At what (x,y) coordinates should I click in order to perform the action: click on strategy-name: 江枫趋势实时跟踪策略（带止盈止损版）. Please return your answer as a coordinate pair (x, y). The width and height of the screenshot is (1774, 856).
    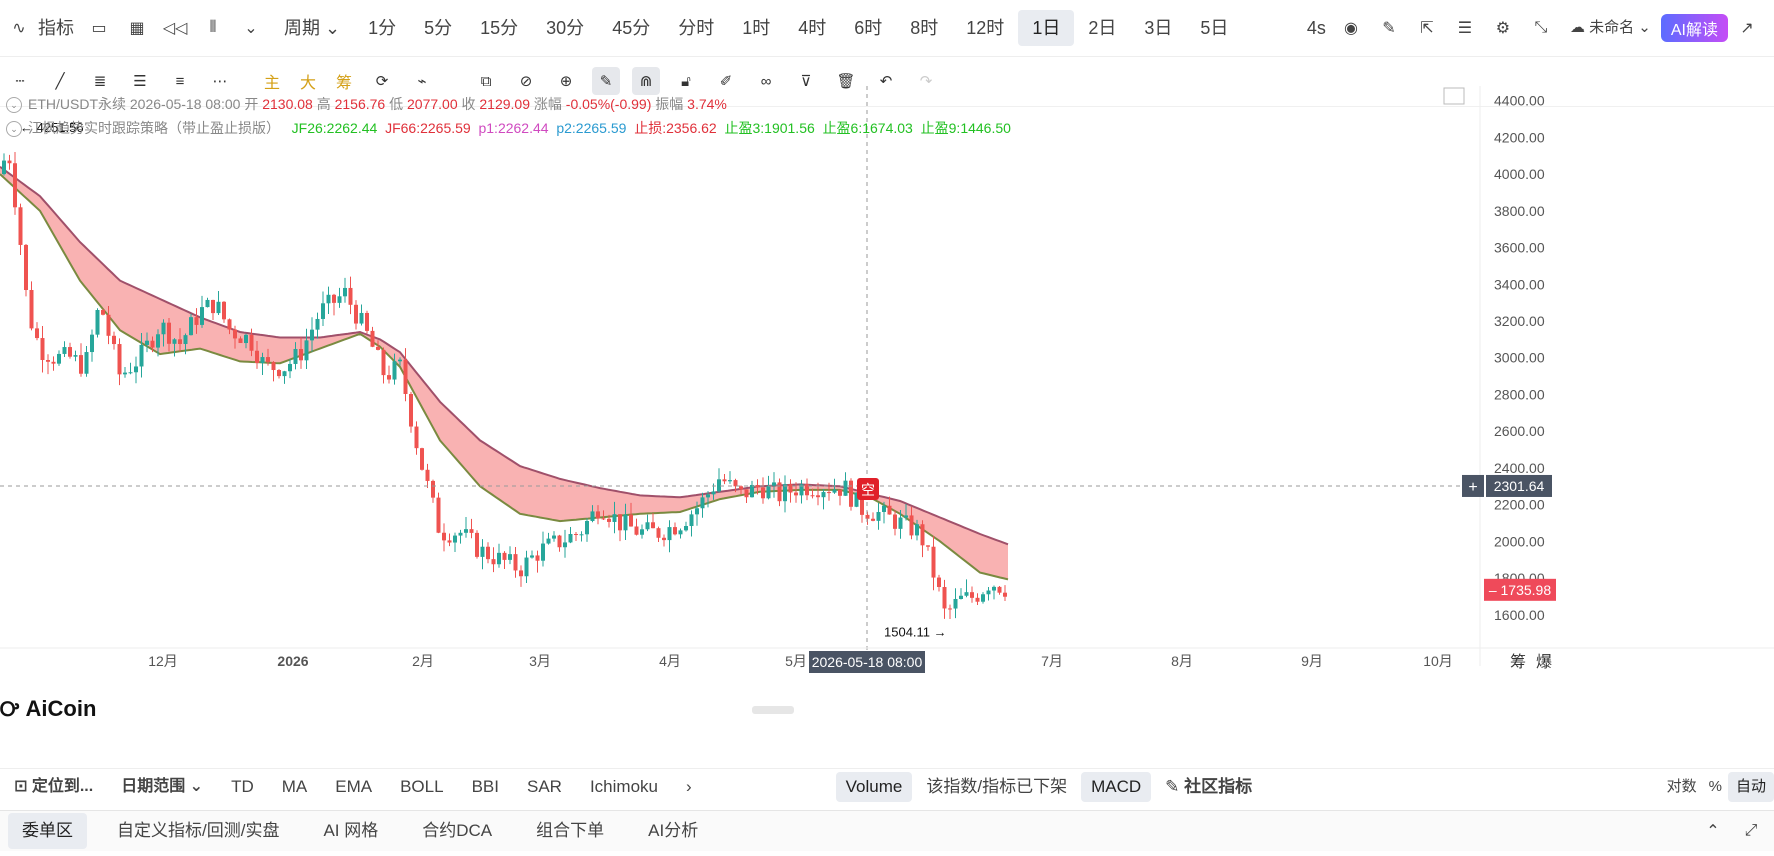
    Looking at the image, I should click on (154, 128).